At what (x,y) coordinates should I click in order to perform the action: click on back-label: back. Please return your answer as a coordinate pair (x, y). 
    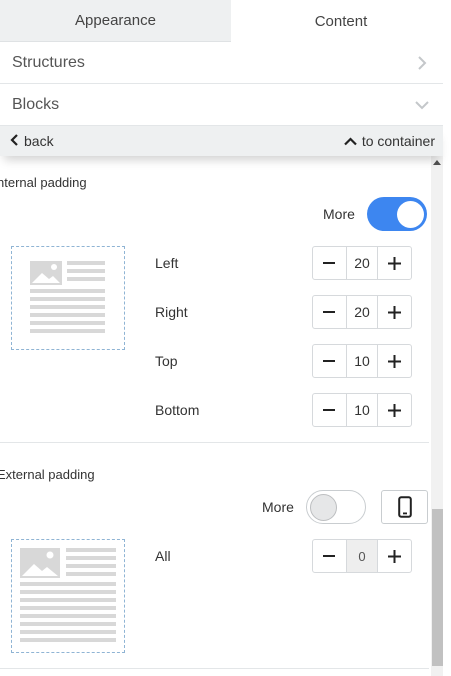
    Looking at the image, I should click on (39, 141).